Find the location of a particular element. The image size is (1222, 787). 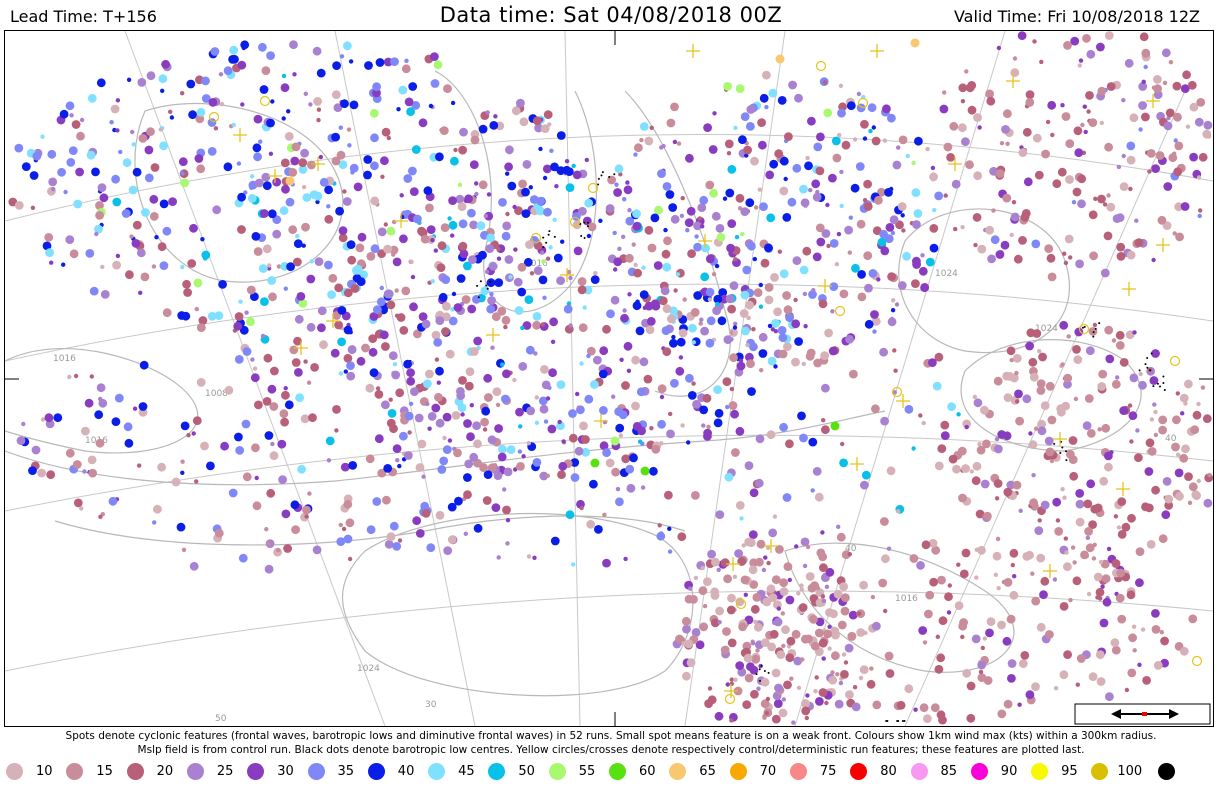

scale-bar is located at coordinates (1142, 714).